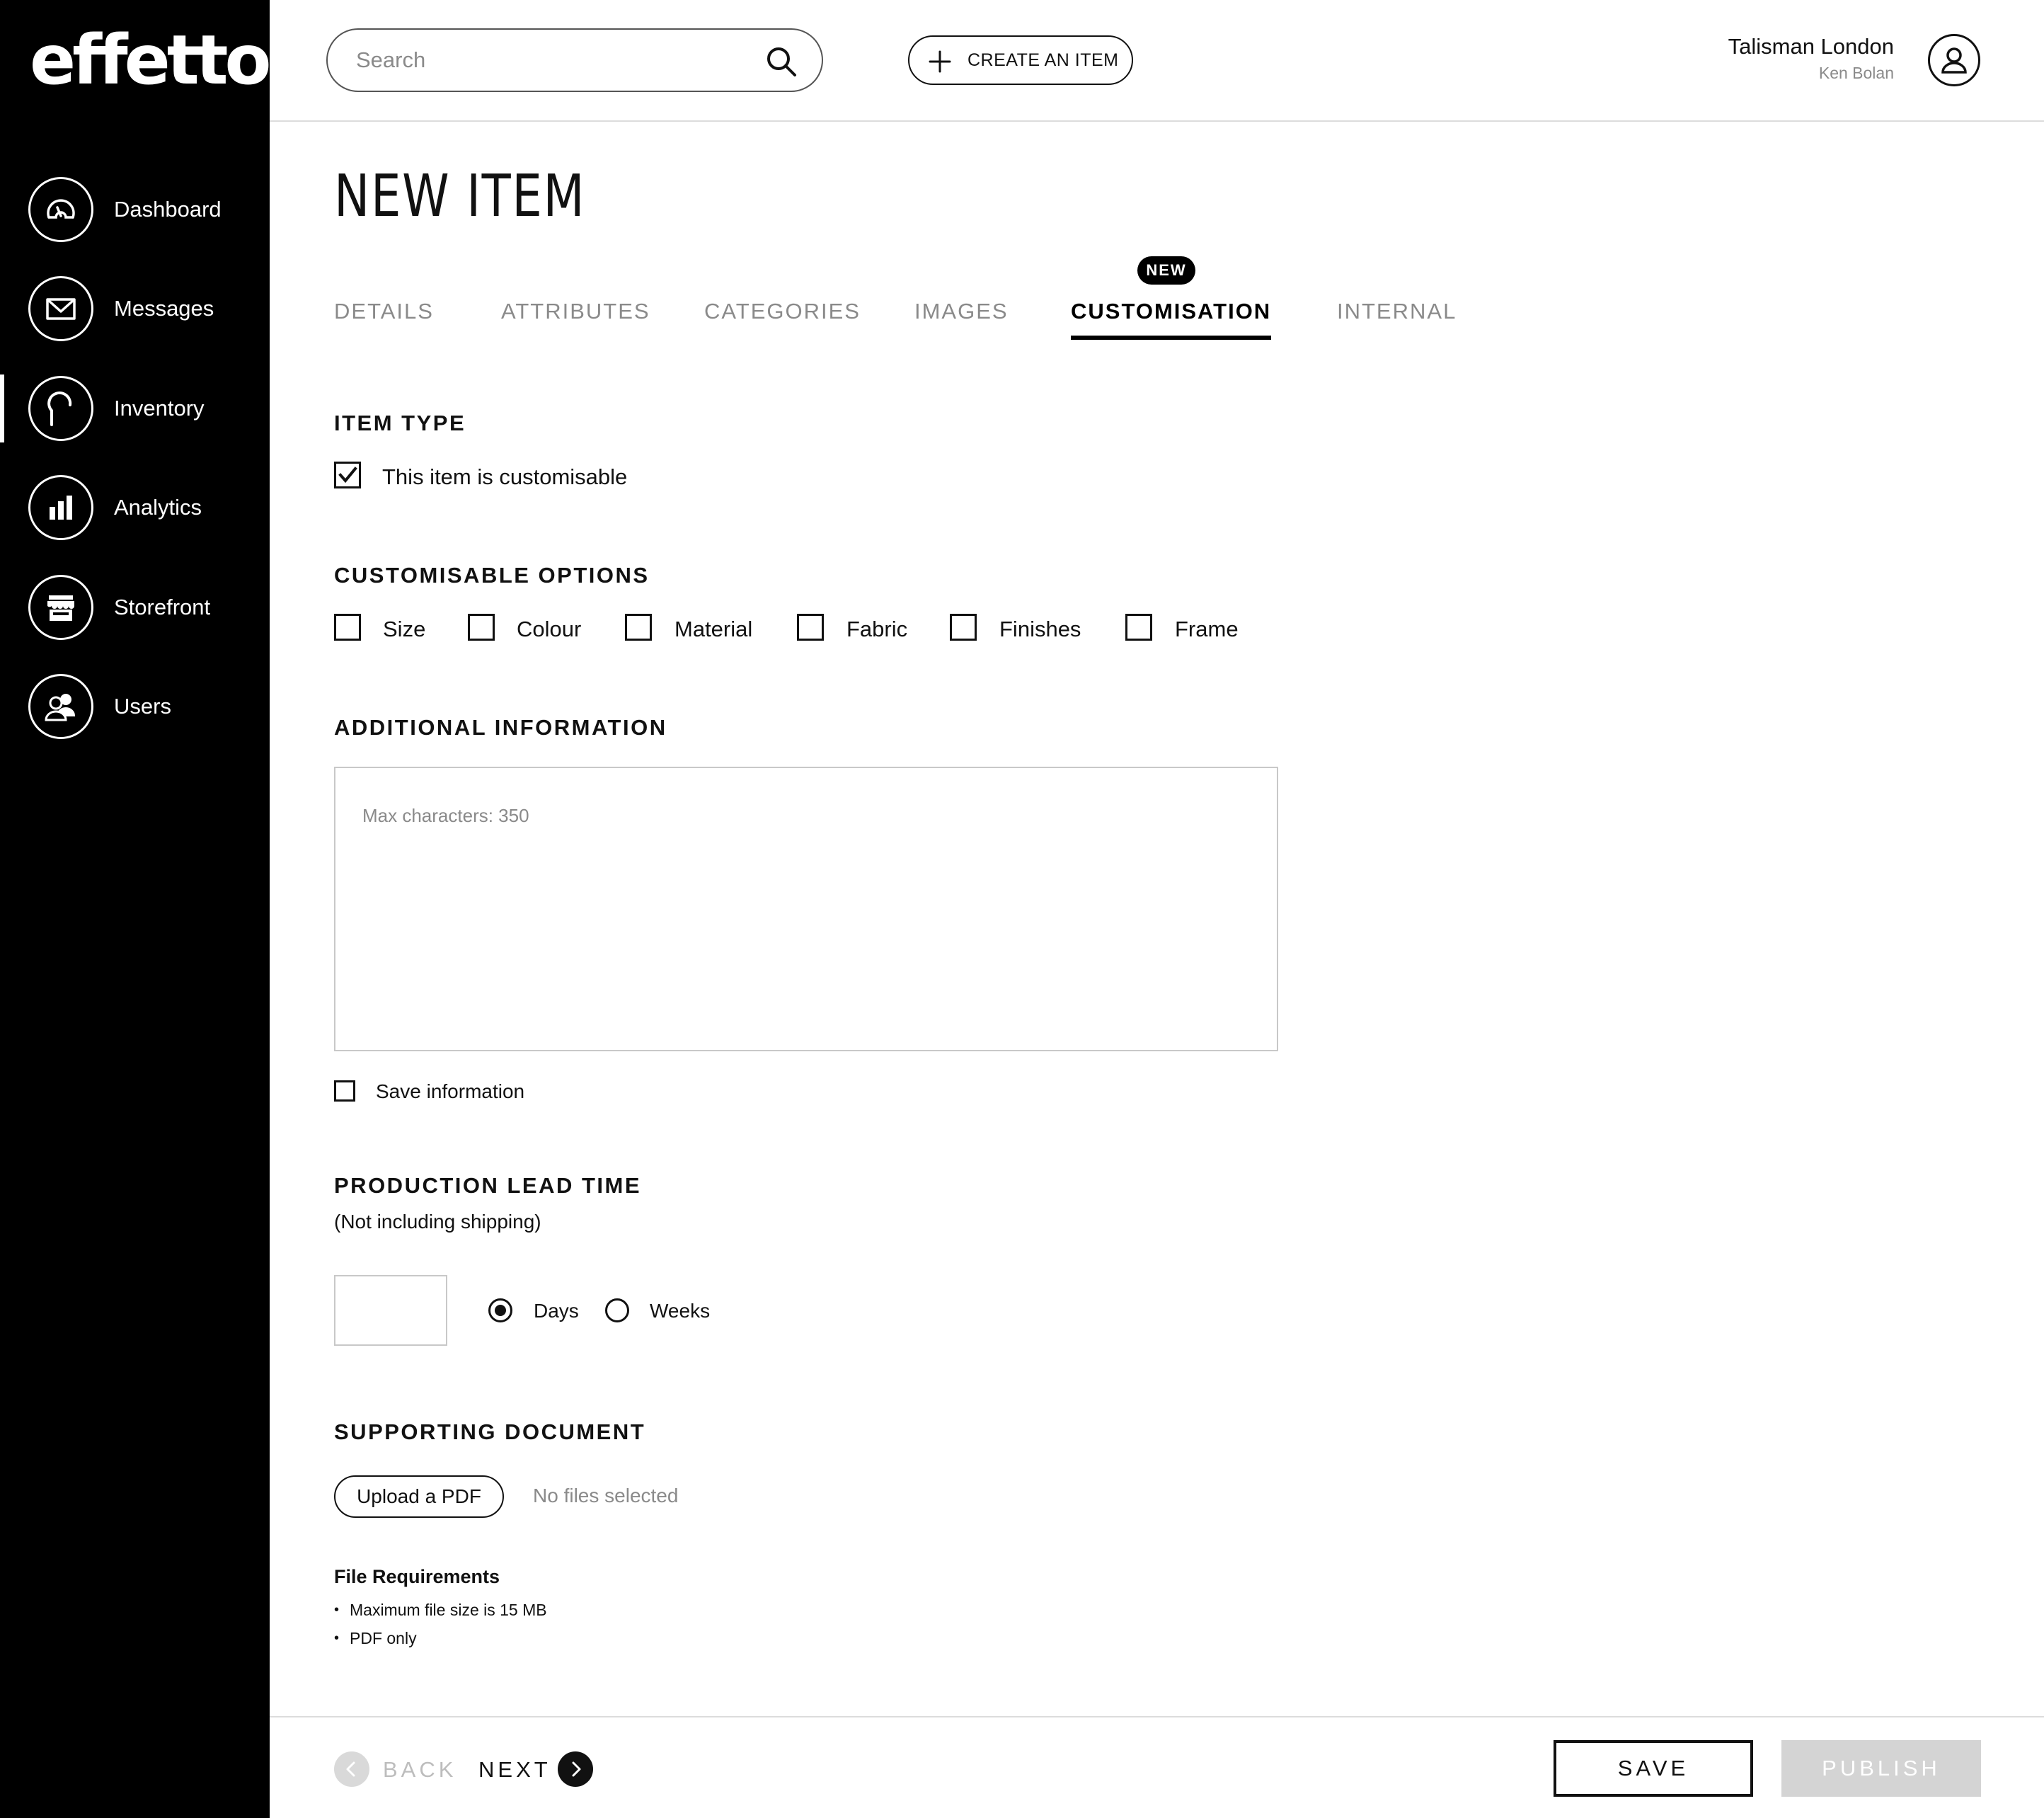 The height and width of the screenshot is (1818, 2044). I want to click on option-label: Material, so click(713, 629).